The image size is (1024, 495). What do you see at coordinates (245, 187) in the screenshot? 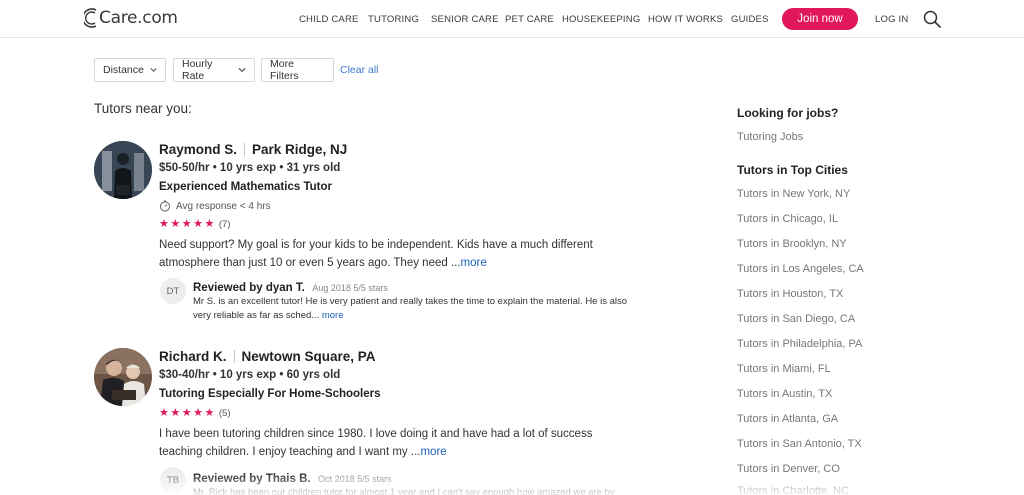
I see `caregiver-headline: Experienced Mathematics Tutor` at bounding box center [245, 187].